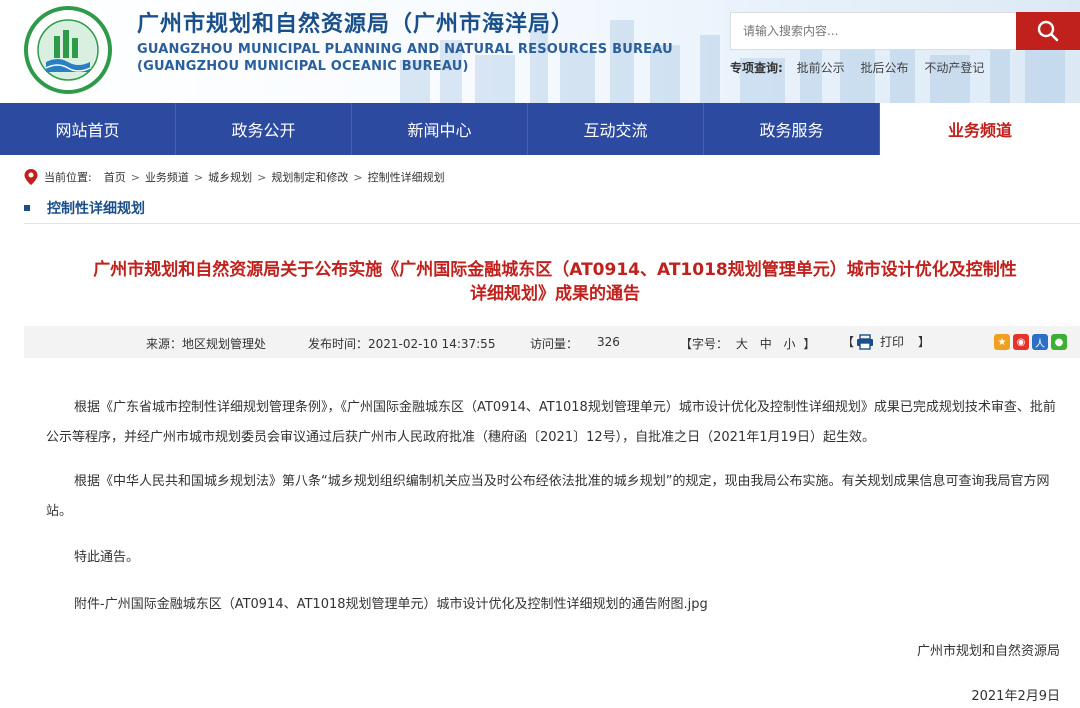  What do you see at coordinates (1040, 342) in the screenshot?
I see `renren-share-icon: 人` at bounding box center [1040, 342].